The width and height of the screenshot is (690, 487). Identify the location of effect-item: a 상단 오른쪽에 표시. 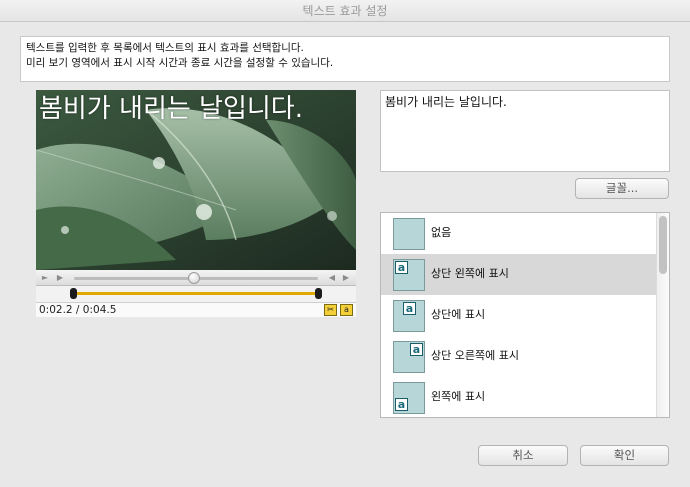
(519, 356).